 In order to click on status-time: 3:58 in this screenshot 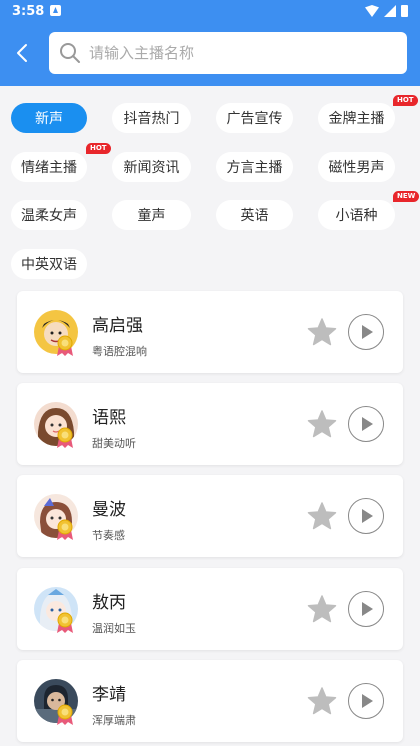, I will do `click(28, 11)`.